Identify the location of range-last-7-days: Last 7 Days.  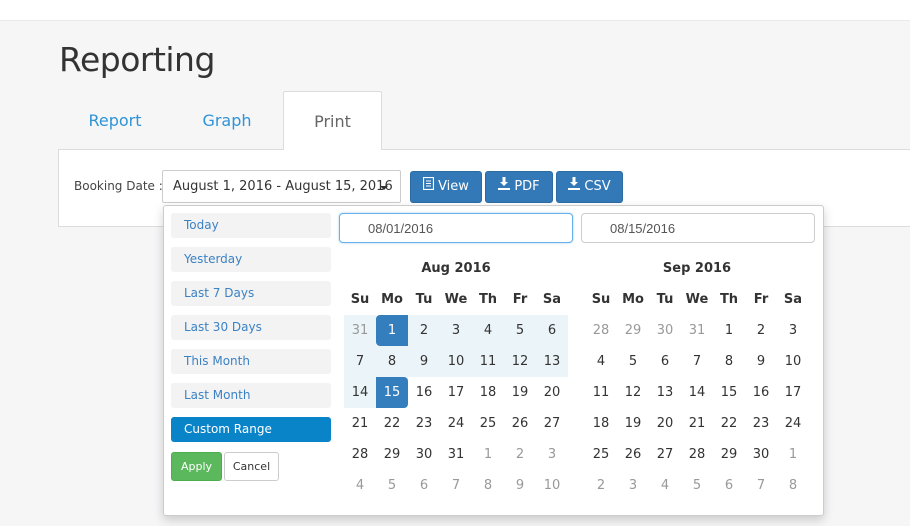
(251, 293).